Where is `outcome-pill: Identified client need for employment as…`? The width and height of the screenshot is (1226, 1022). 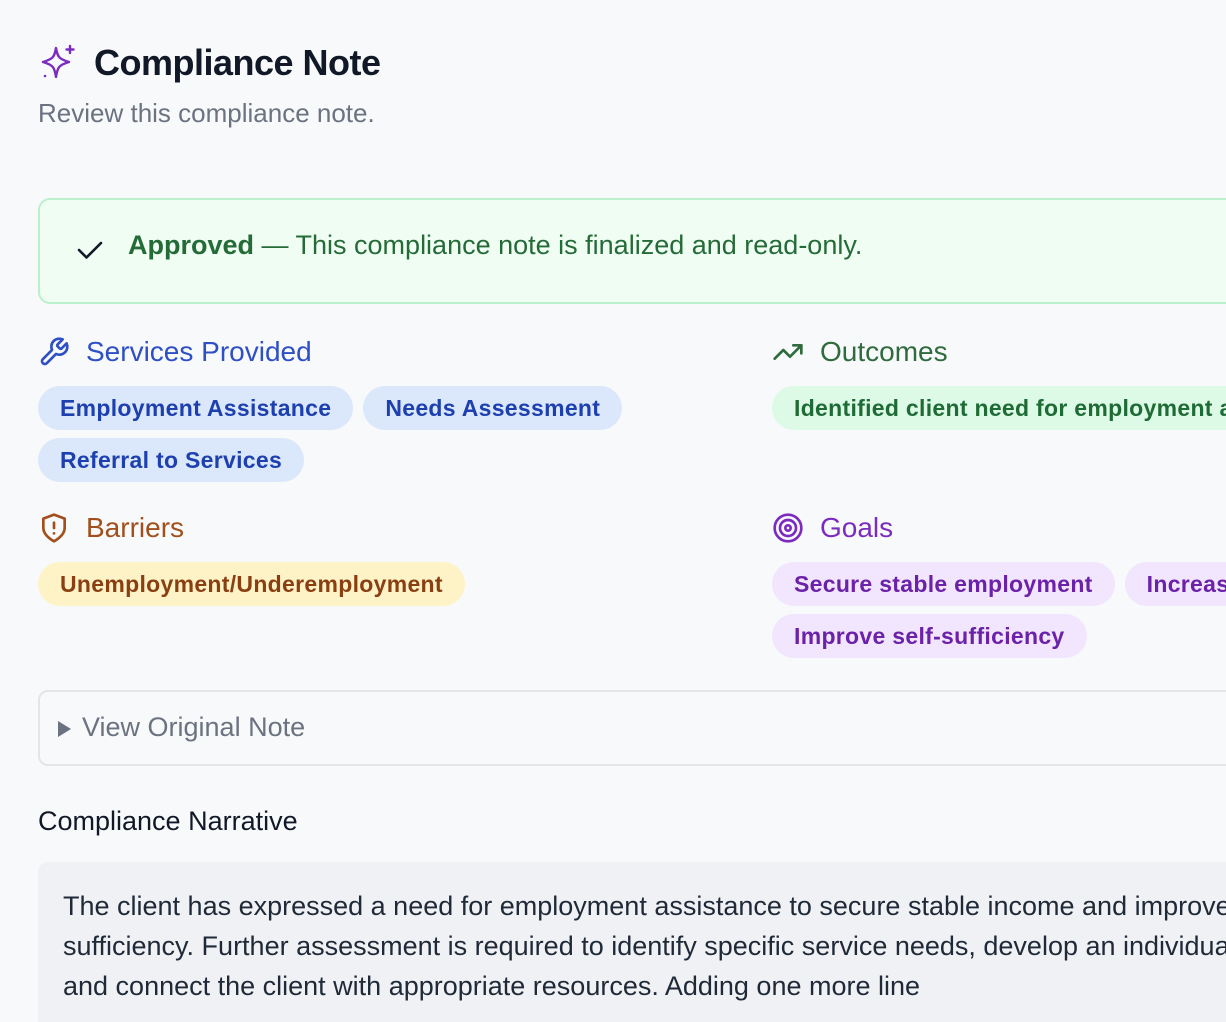
outcome-pill: Identified client need for employment as… is located at coordinates (999, 408).